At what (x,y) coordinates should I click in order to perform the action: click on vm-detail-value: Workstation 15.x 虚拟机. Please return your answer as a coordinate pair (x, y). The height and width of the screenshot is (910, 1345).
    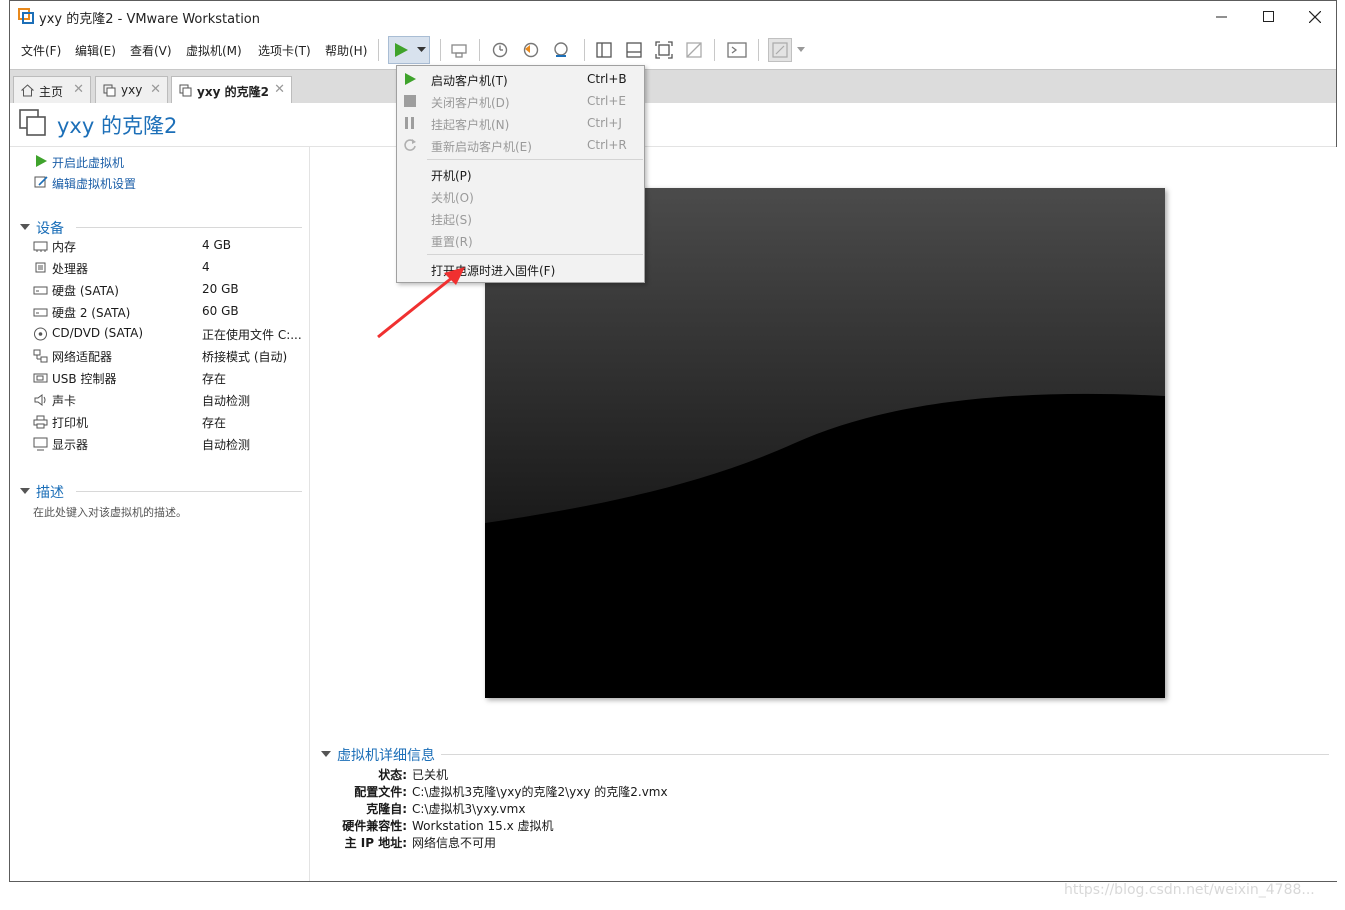
    Looking at the image, I should click on (483, 826).